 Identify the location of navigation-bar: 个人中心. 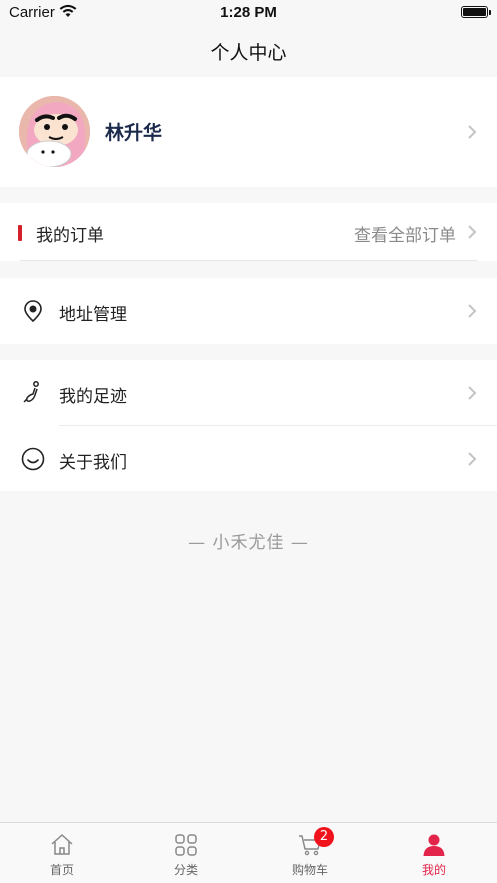
(248, 51).